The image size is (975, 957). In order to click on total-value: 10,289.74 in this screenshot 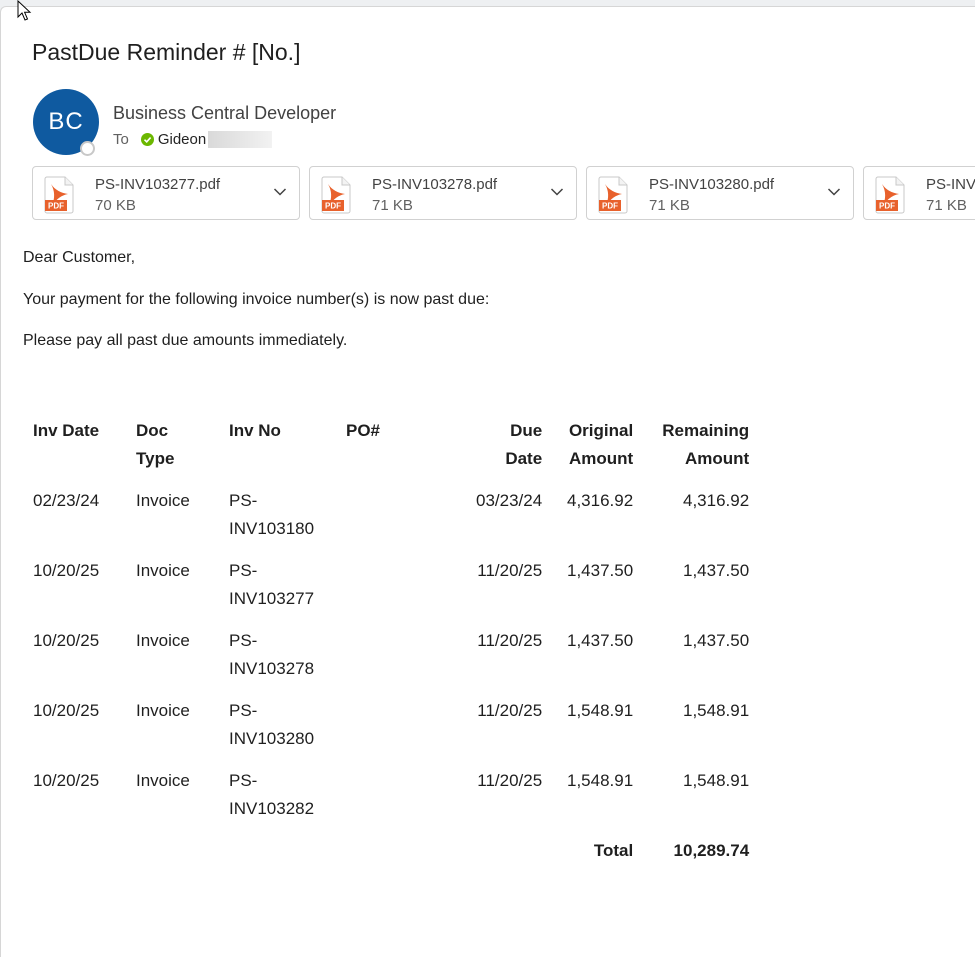, I will do `click(711, 850)`.